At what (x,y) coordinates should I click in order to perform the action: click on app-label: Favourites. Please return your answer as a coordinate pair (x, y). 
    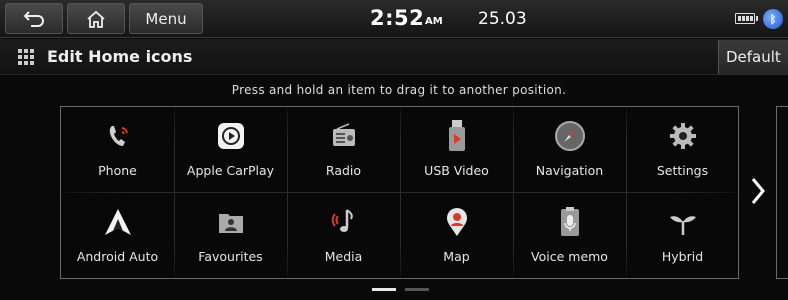
    Looking at the image, I should click on (230, 256).